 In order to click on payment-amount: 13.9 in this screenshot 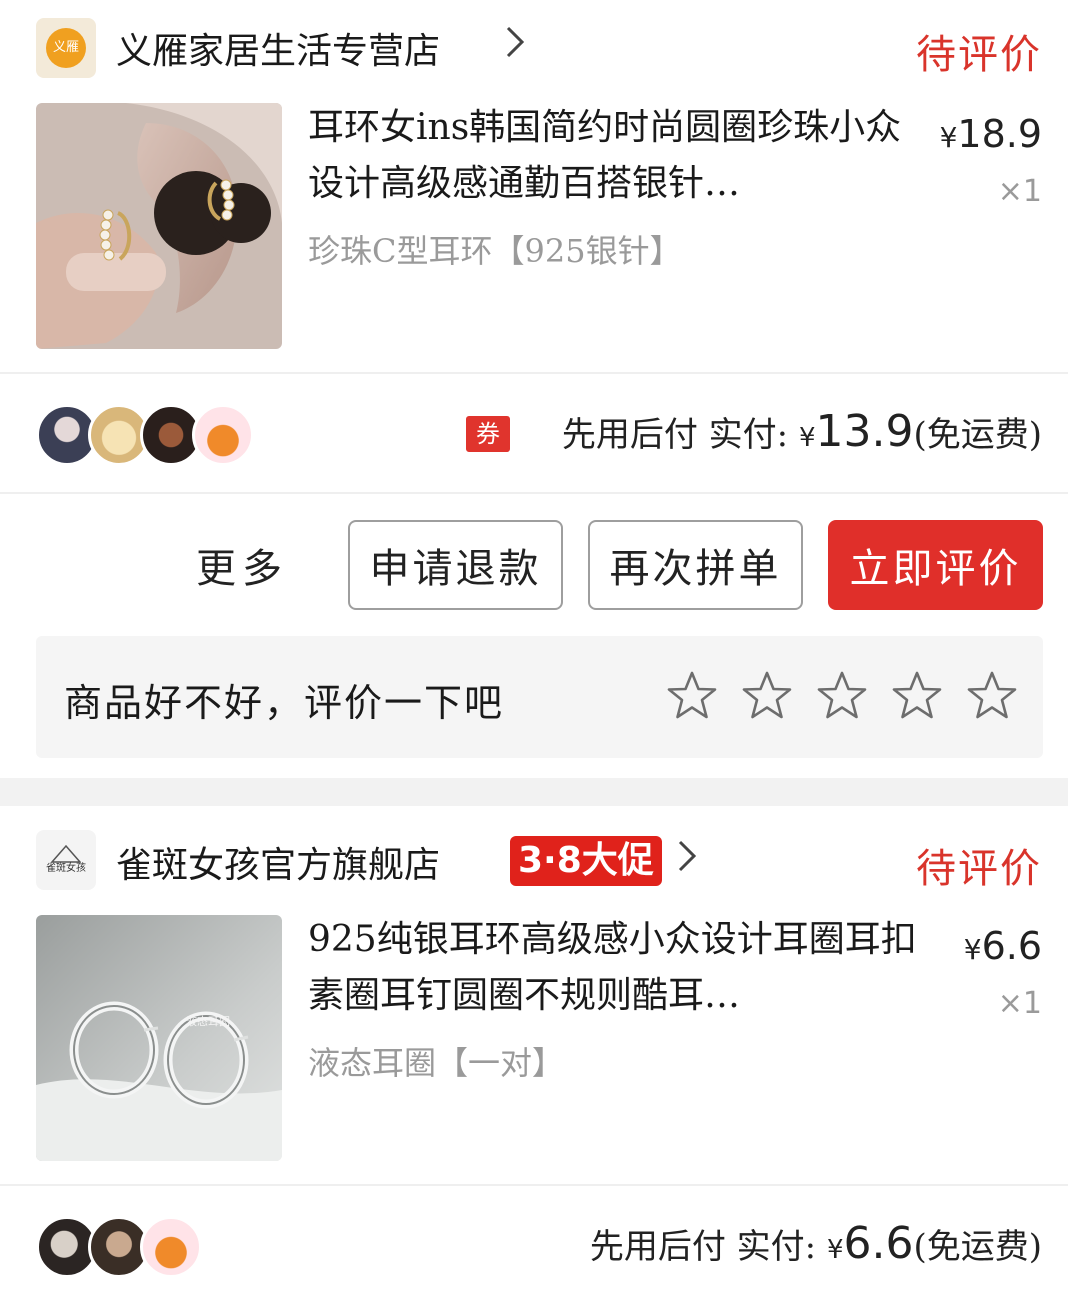, I will do `click(864, 431)`.